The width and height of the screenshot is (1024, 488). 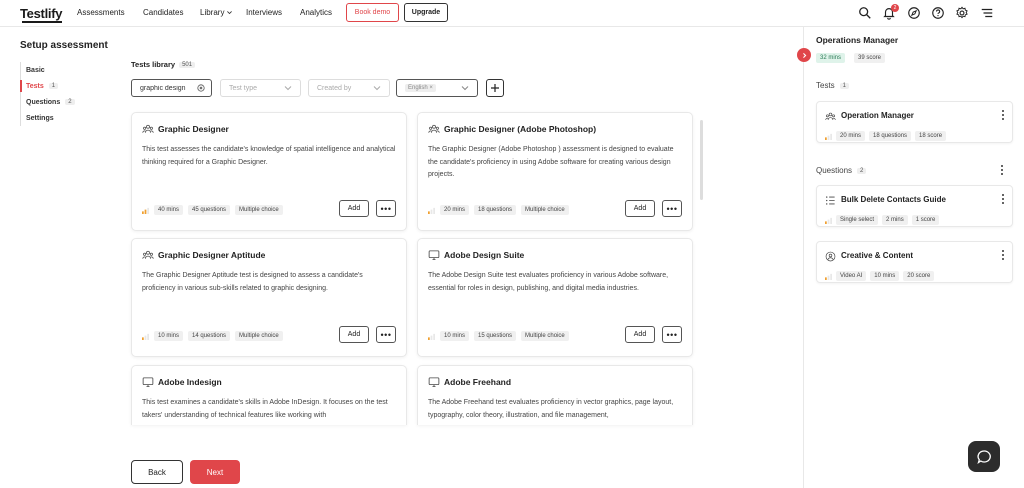 I want to click on chat-support-button, so click(x=984, y=456).